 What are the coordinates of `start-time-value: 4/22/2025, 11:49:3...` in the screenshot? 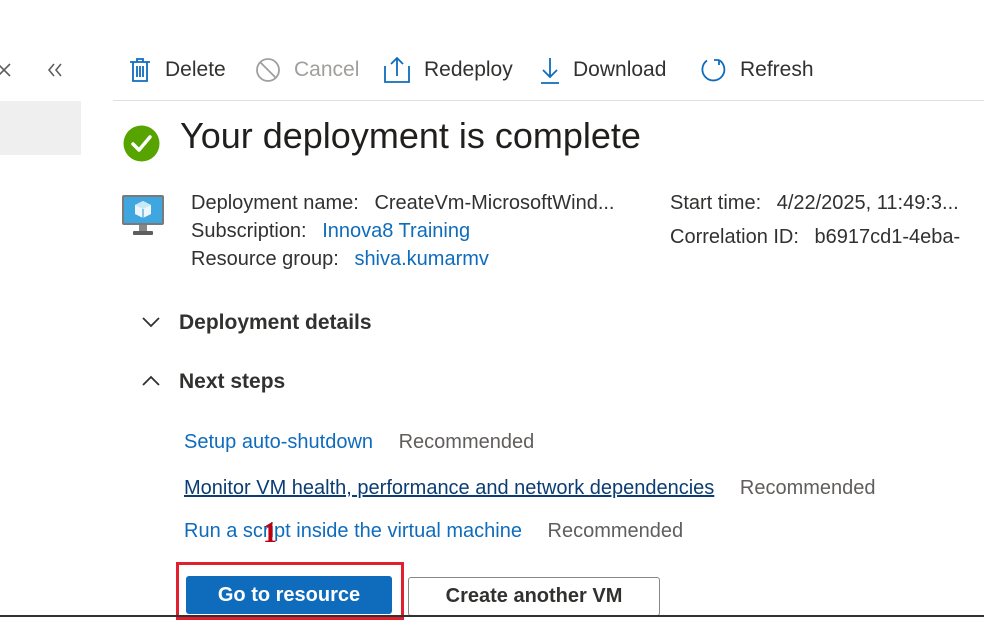 It's located at (867, 203).